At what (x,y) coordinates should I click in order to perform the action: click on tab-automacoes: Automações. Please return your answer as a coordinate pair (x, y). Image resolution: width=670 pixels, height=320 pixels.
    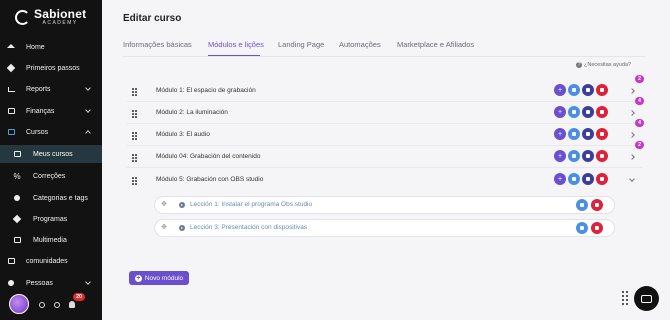
    Looking at the image, I should click on (360, 44).